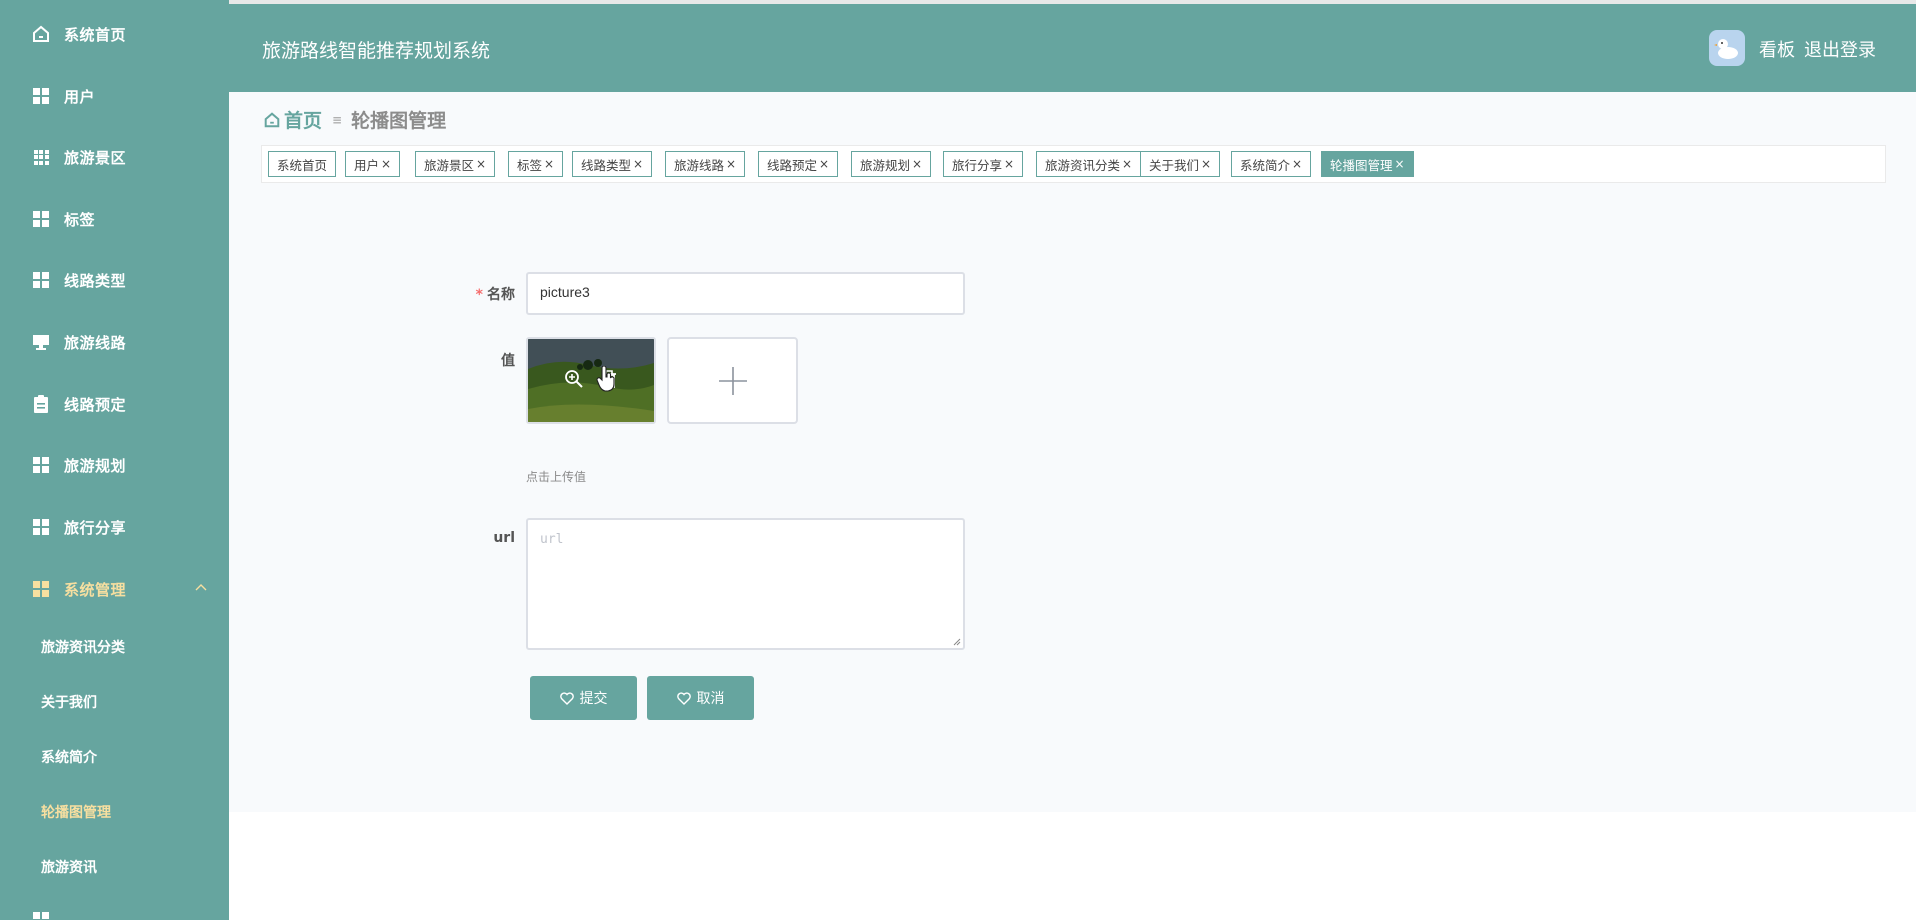 This screenshot has width=1916, height=920. Describe the element at coordinates (556, 477) in the screenshot. I see `upload-hint: 点击上传值` at that location.